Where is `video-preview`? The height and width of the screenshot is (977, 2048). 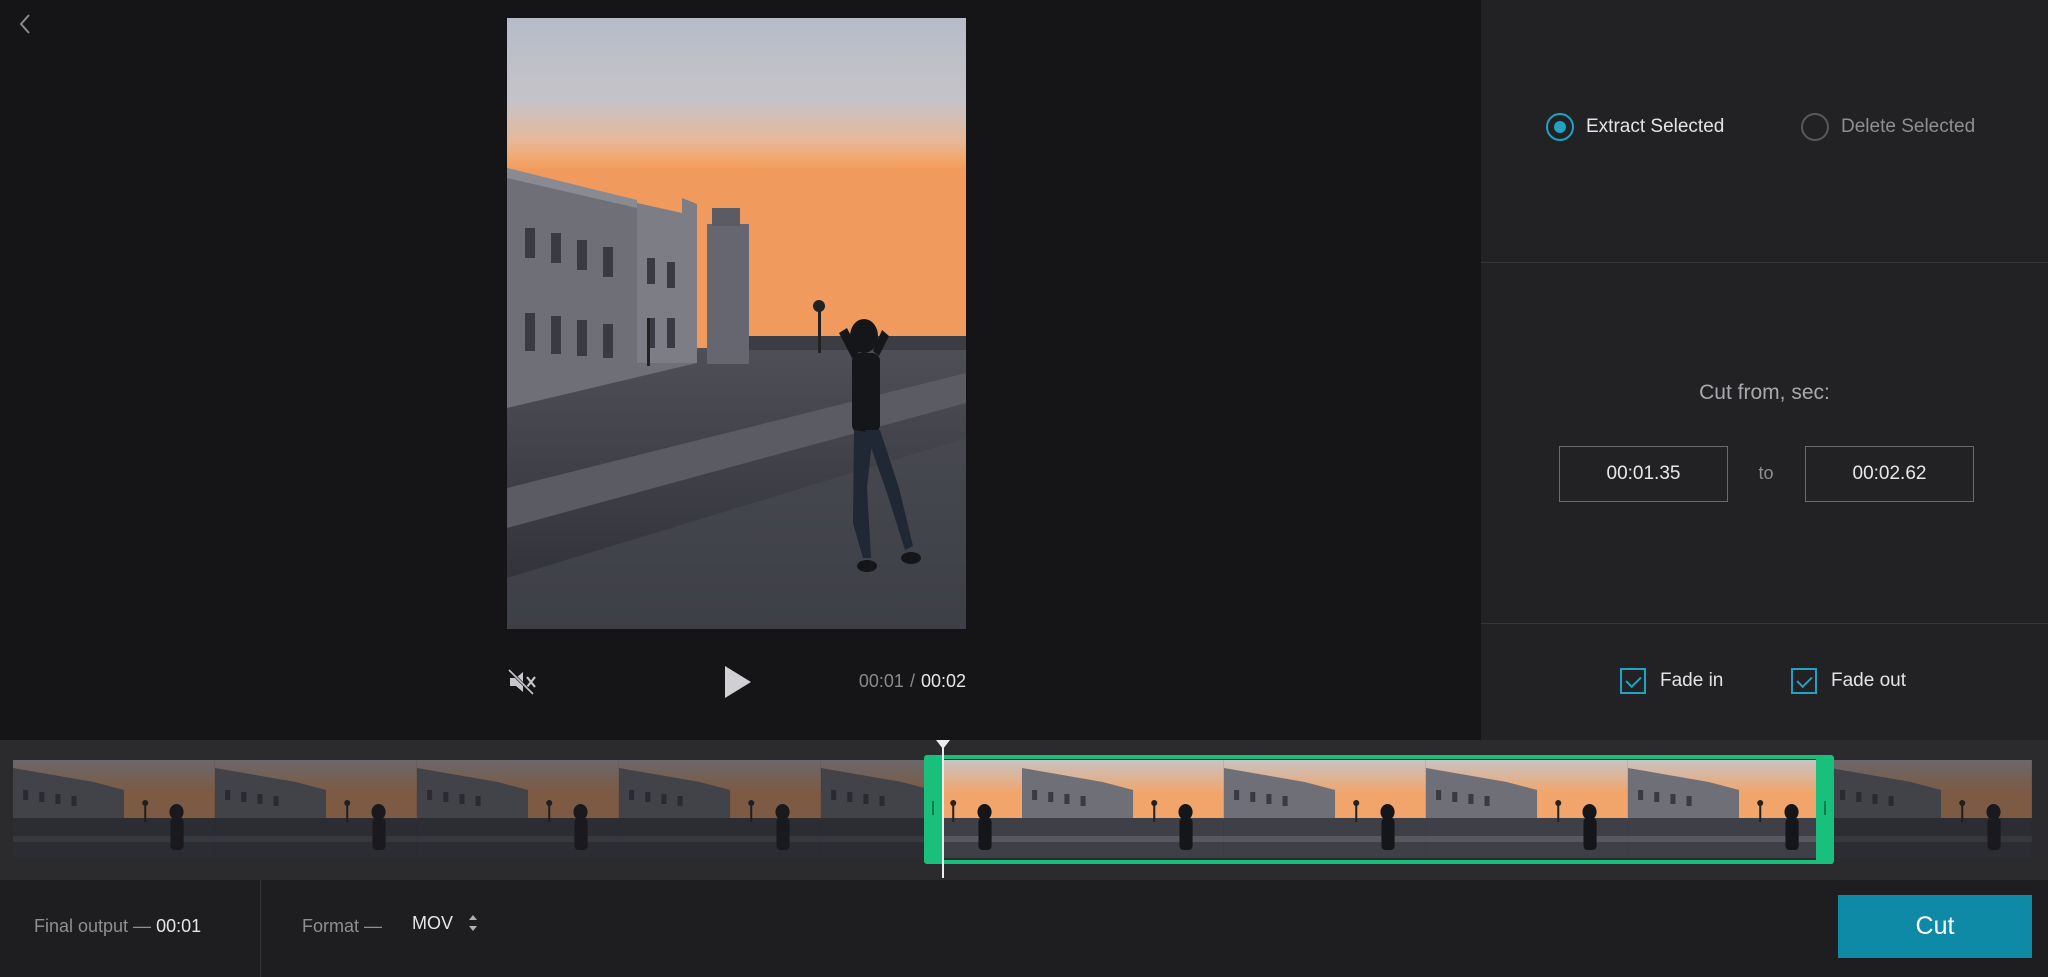
video-preview is located at coordinates (736, 323).